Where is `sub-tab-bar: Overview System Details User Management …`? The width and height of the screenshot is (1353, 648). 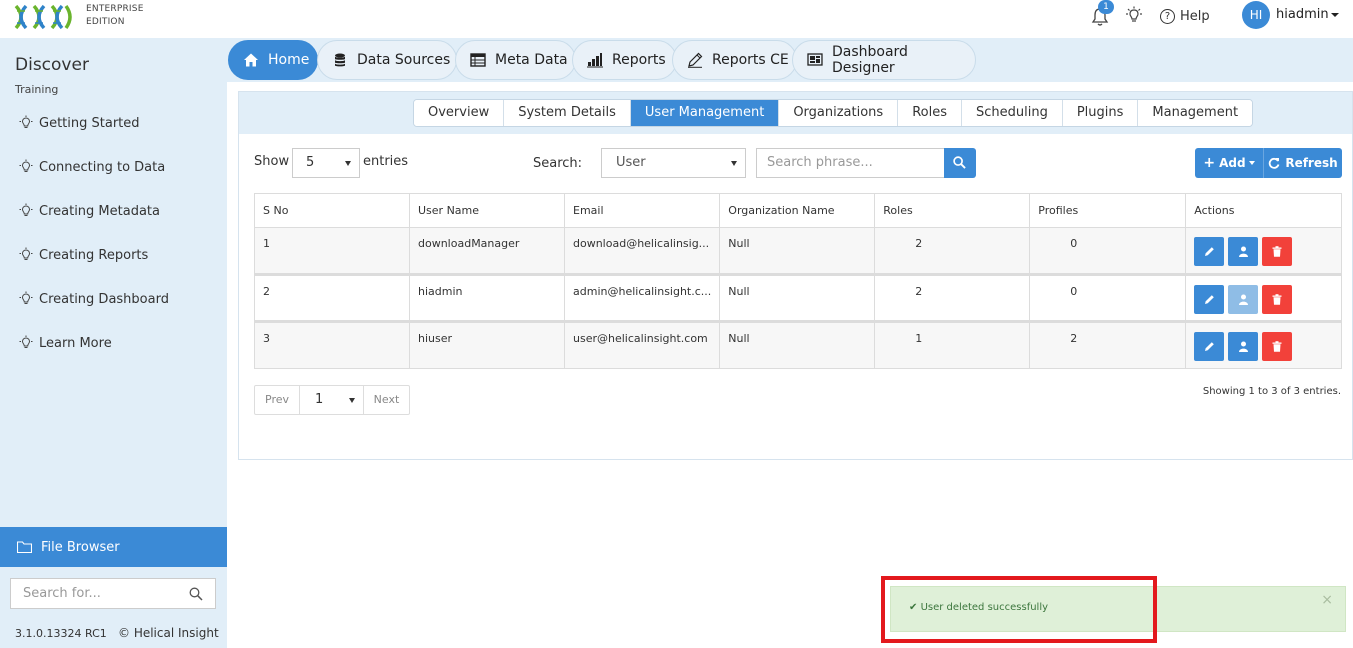
sub-tab-bar: Overview System Details User Management … is located at coordinates (795, 113).